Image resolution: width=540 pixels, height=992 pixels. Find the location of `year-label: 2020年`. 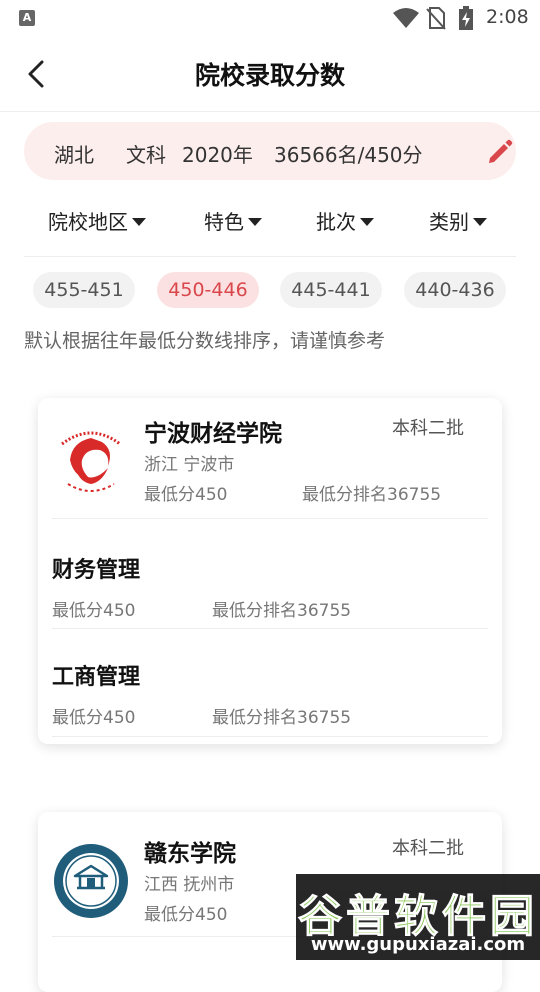

year-label: 2020年 is located at coordinates (217, 155).